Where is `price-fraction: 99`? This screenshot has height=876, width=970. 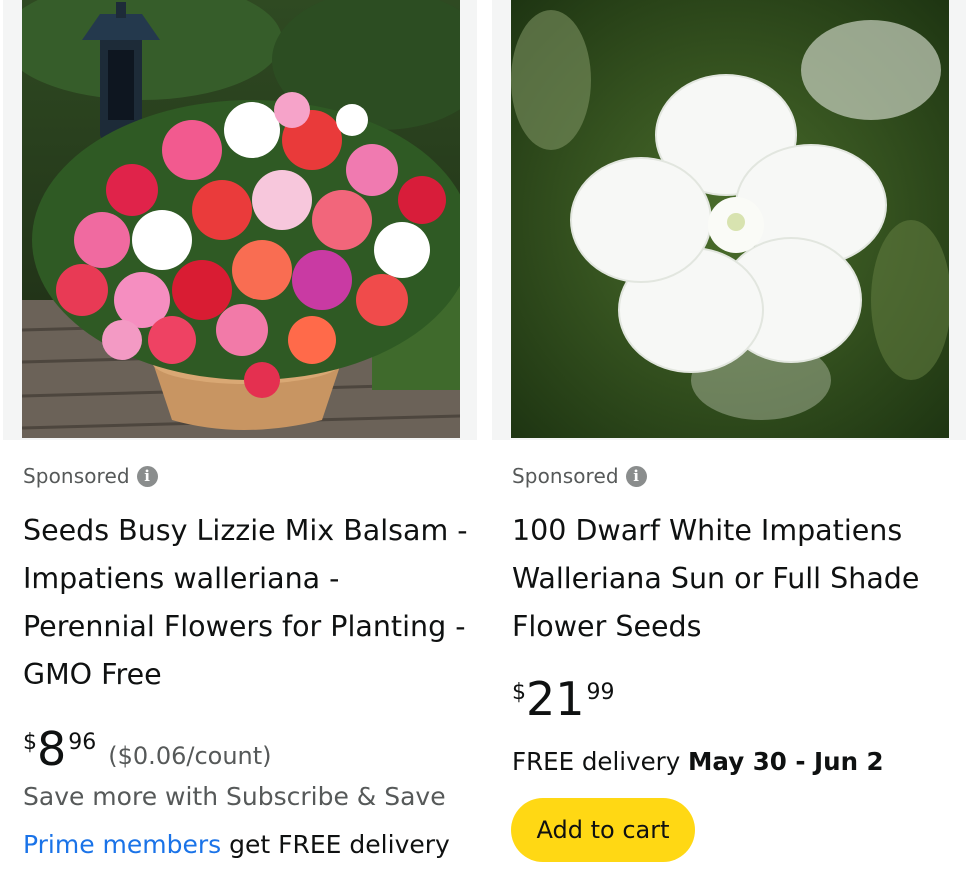
price-fraction: 99 is located at coordinates (600, 692).